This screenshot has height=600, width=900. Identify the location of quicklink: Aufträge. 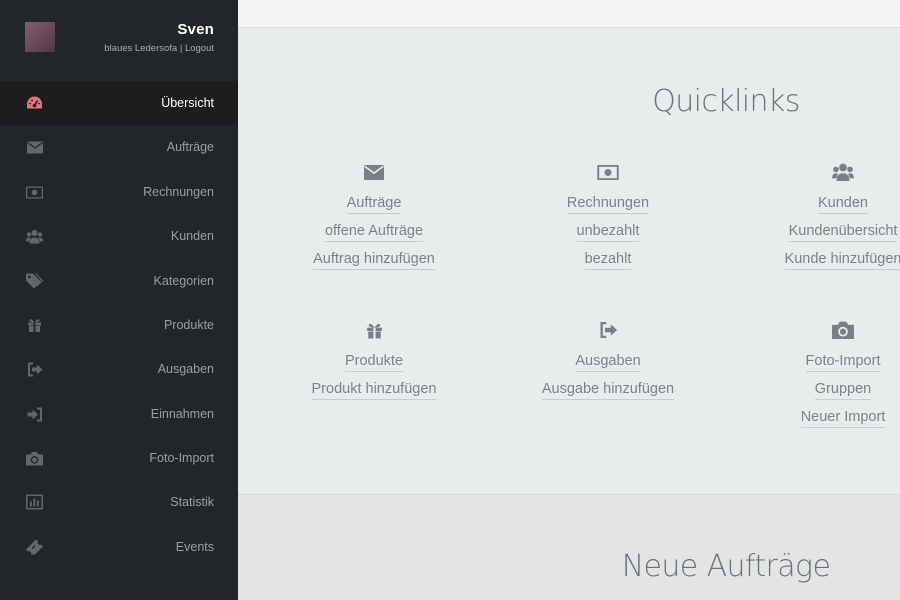
(374, 203).